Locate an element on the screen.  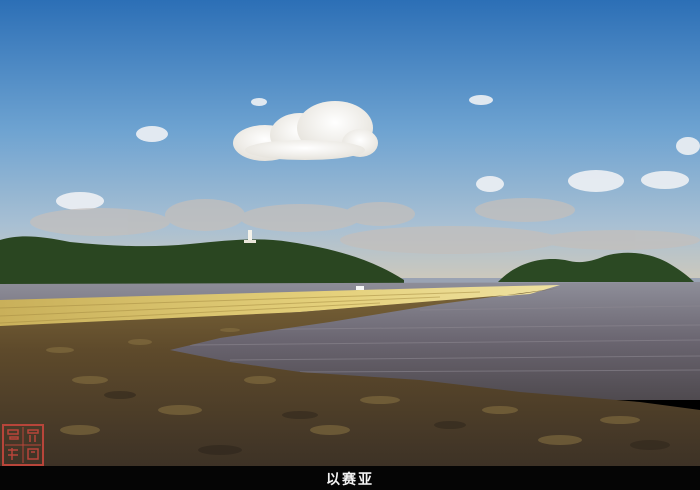
artist-seal-stamp is located at coordinates (23, 445).